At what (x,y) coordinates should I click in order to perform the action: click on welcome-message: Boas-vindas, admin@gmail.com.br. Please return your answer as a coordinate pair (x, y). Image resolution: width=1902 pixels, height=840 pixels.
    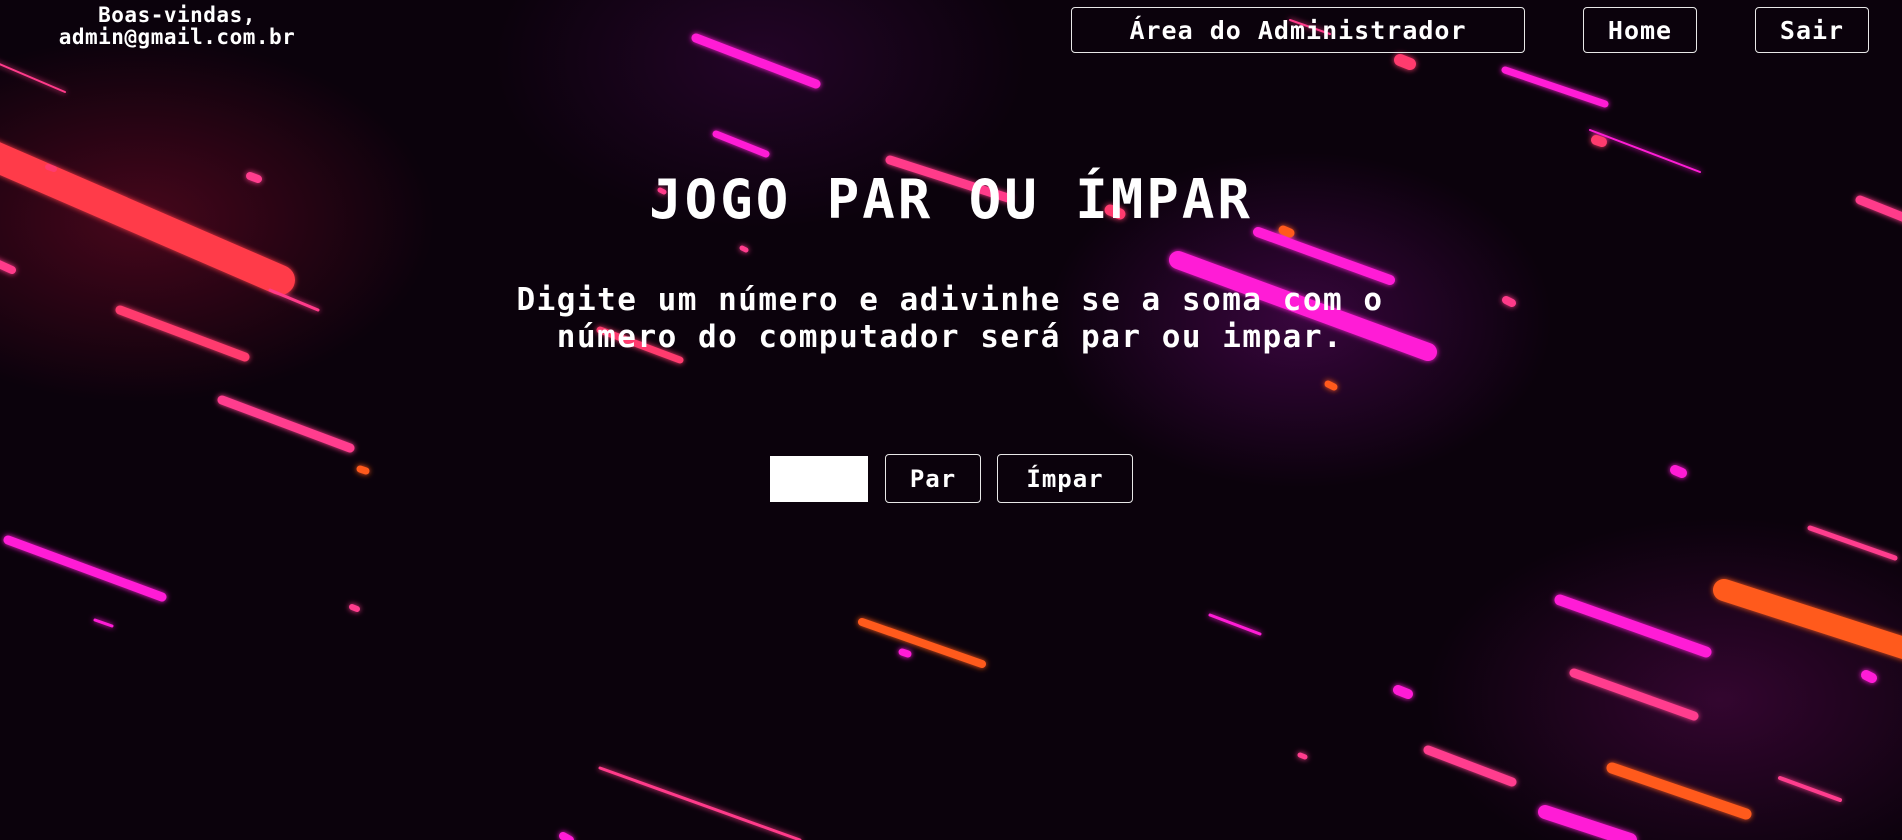
    Looking at the image, I should click on (177, 26).